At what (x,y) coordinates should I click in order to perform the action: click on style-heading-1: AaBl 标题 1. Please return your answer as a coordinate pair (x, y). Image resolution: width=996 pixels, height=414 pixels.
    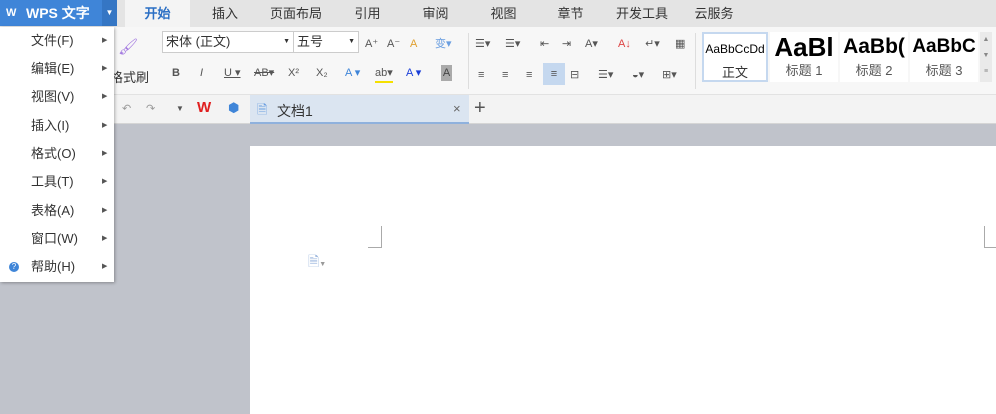
    Looking at the image, I should click on (804, 57).